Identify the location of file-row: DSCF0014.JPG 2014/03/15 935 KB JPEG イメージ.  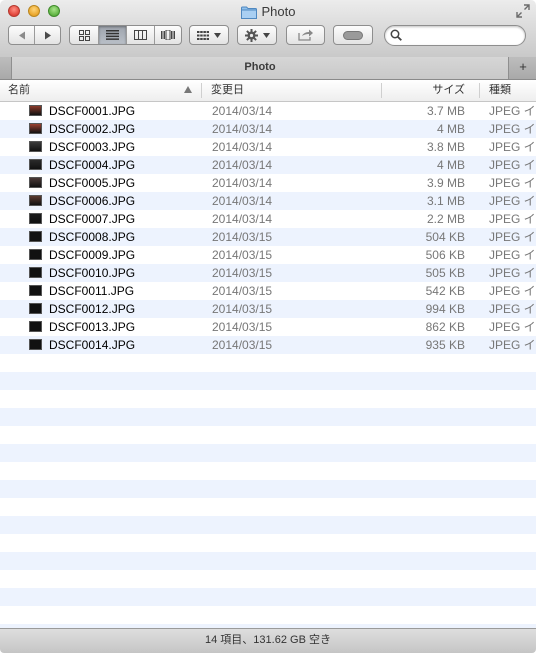
(268, 345).